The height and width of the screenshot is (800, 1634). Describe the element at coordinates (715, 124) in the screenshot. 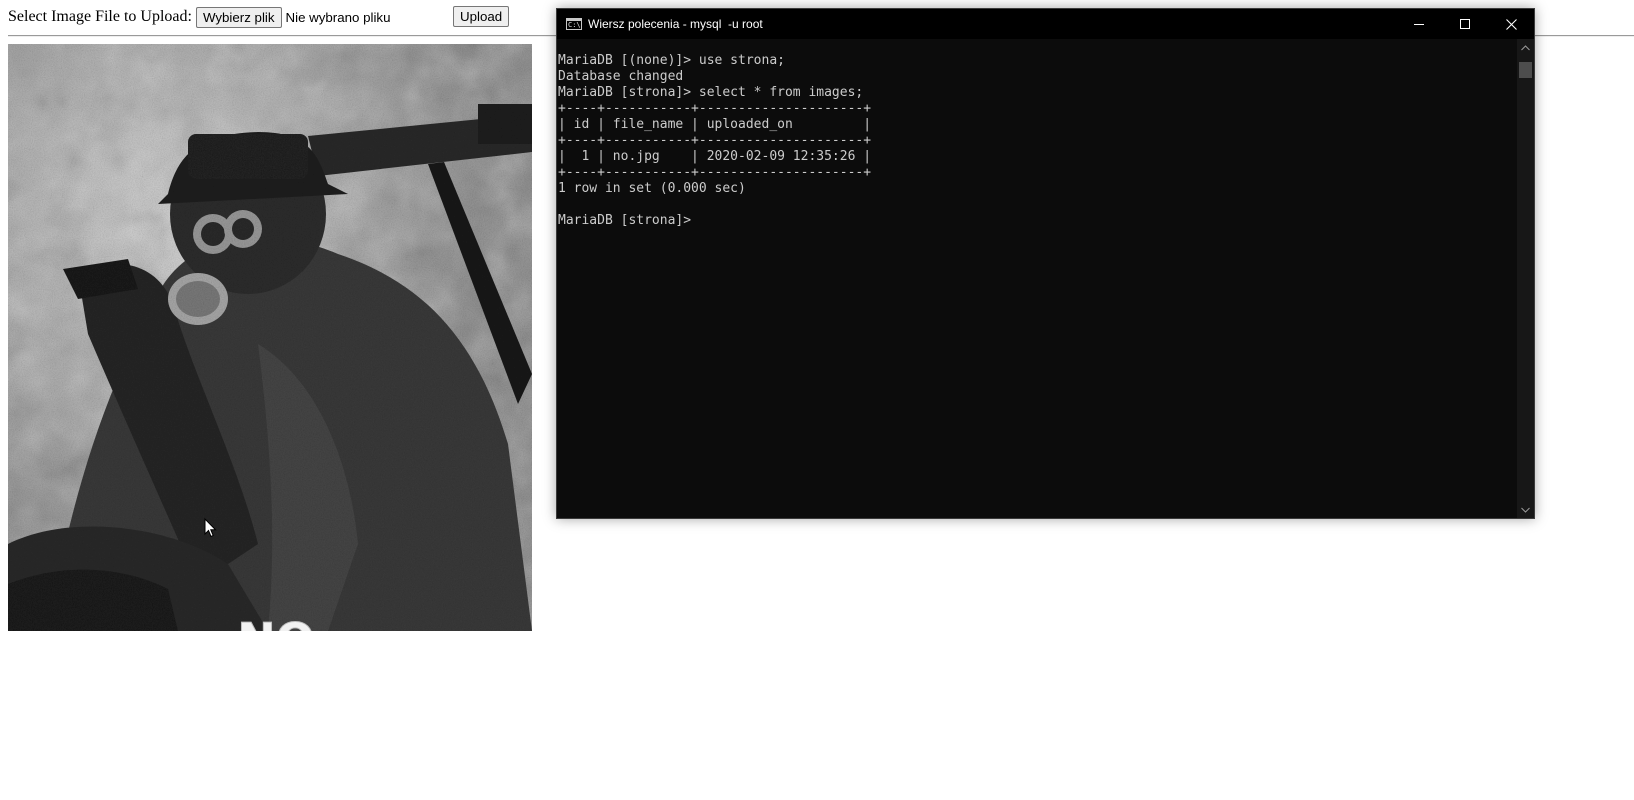

I see `console-line: | id | file_name | uploaded_on |` at that location.